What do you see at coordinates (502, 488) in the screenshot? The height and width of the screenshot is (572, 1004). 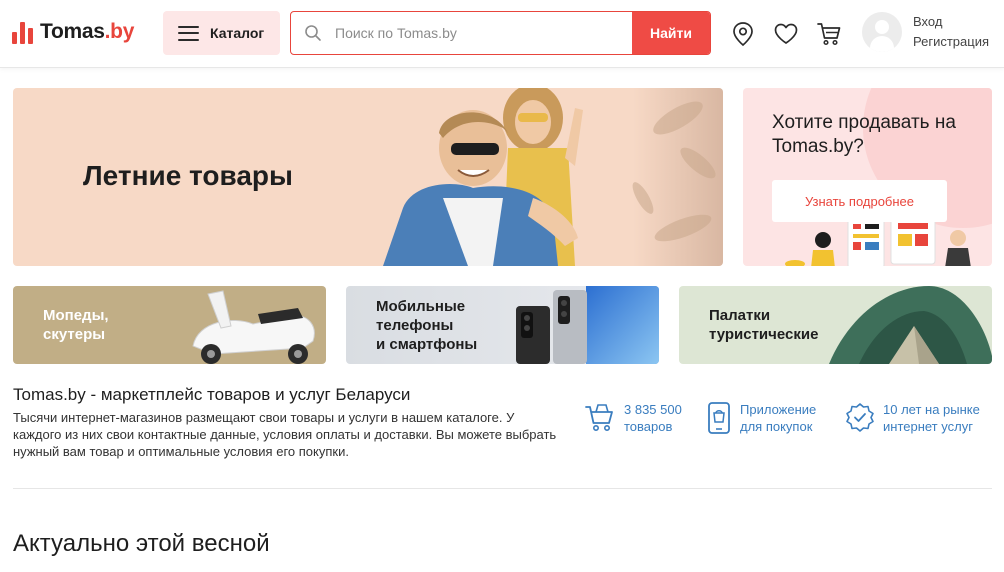 I see `divider` at bounding box center [502, 488].